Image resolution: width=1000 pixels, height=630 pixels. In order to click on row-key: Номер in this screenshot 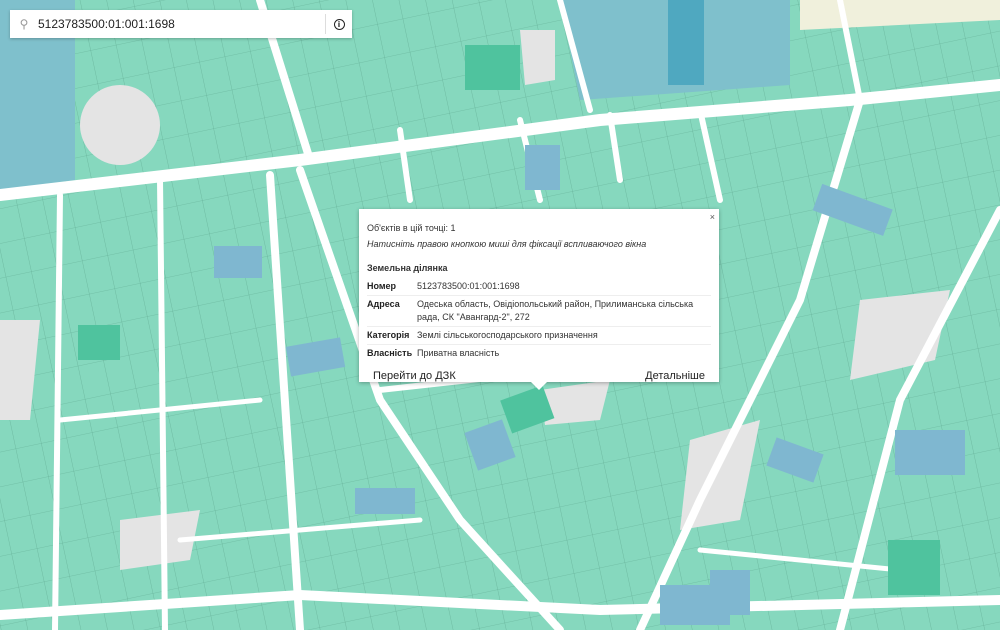, I will do `click(392, 287)`.